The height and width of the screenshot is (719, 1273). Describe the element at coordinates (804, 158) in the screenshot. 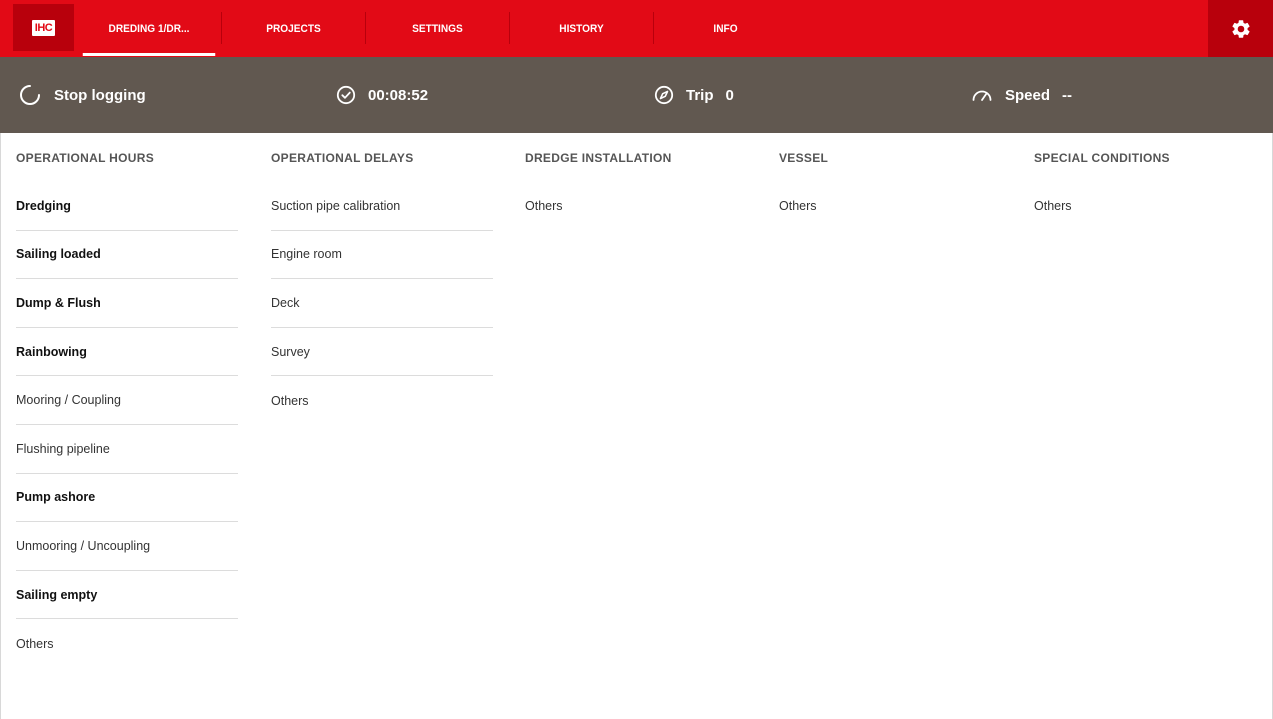

I see `column-header: VESSEL` at that location.